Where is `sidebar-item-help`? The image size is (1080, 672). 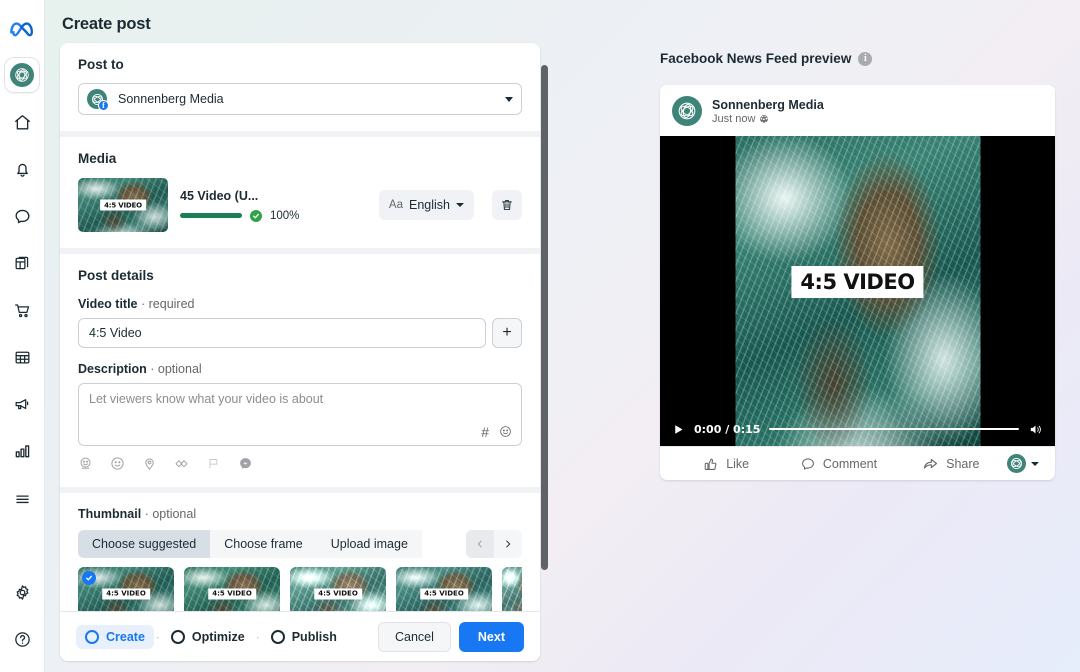 sidebar-item-help is located at coordinates (22, 639).